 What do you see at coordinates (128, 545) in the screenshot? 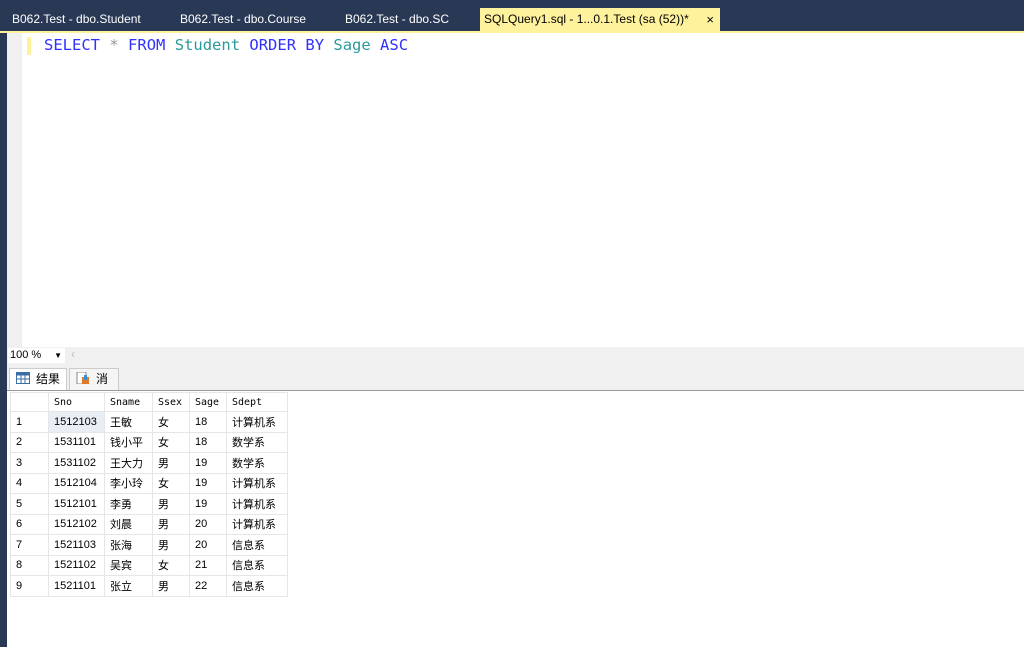
I see `cell-sname: 张海` at bounding box center [128, 545].